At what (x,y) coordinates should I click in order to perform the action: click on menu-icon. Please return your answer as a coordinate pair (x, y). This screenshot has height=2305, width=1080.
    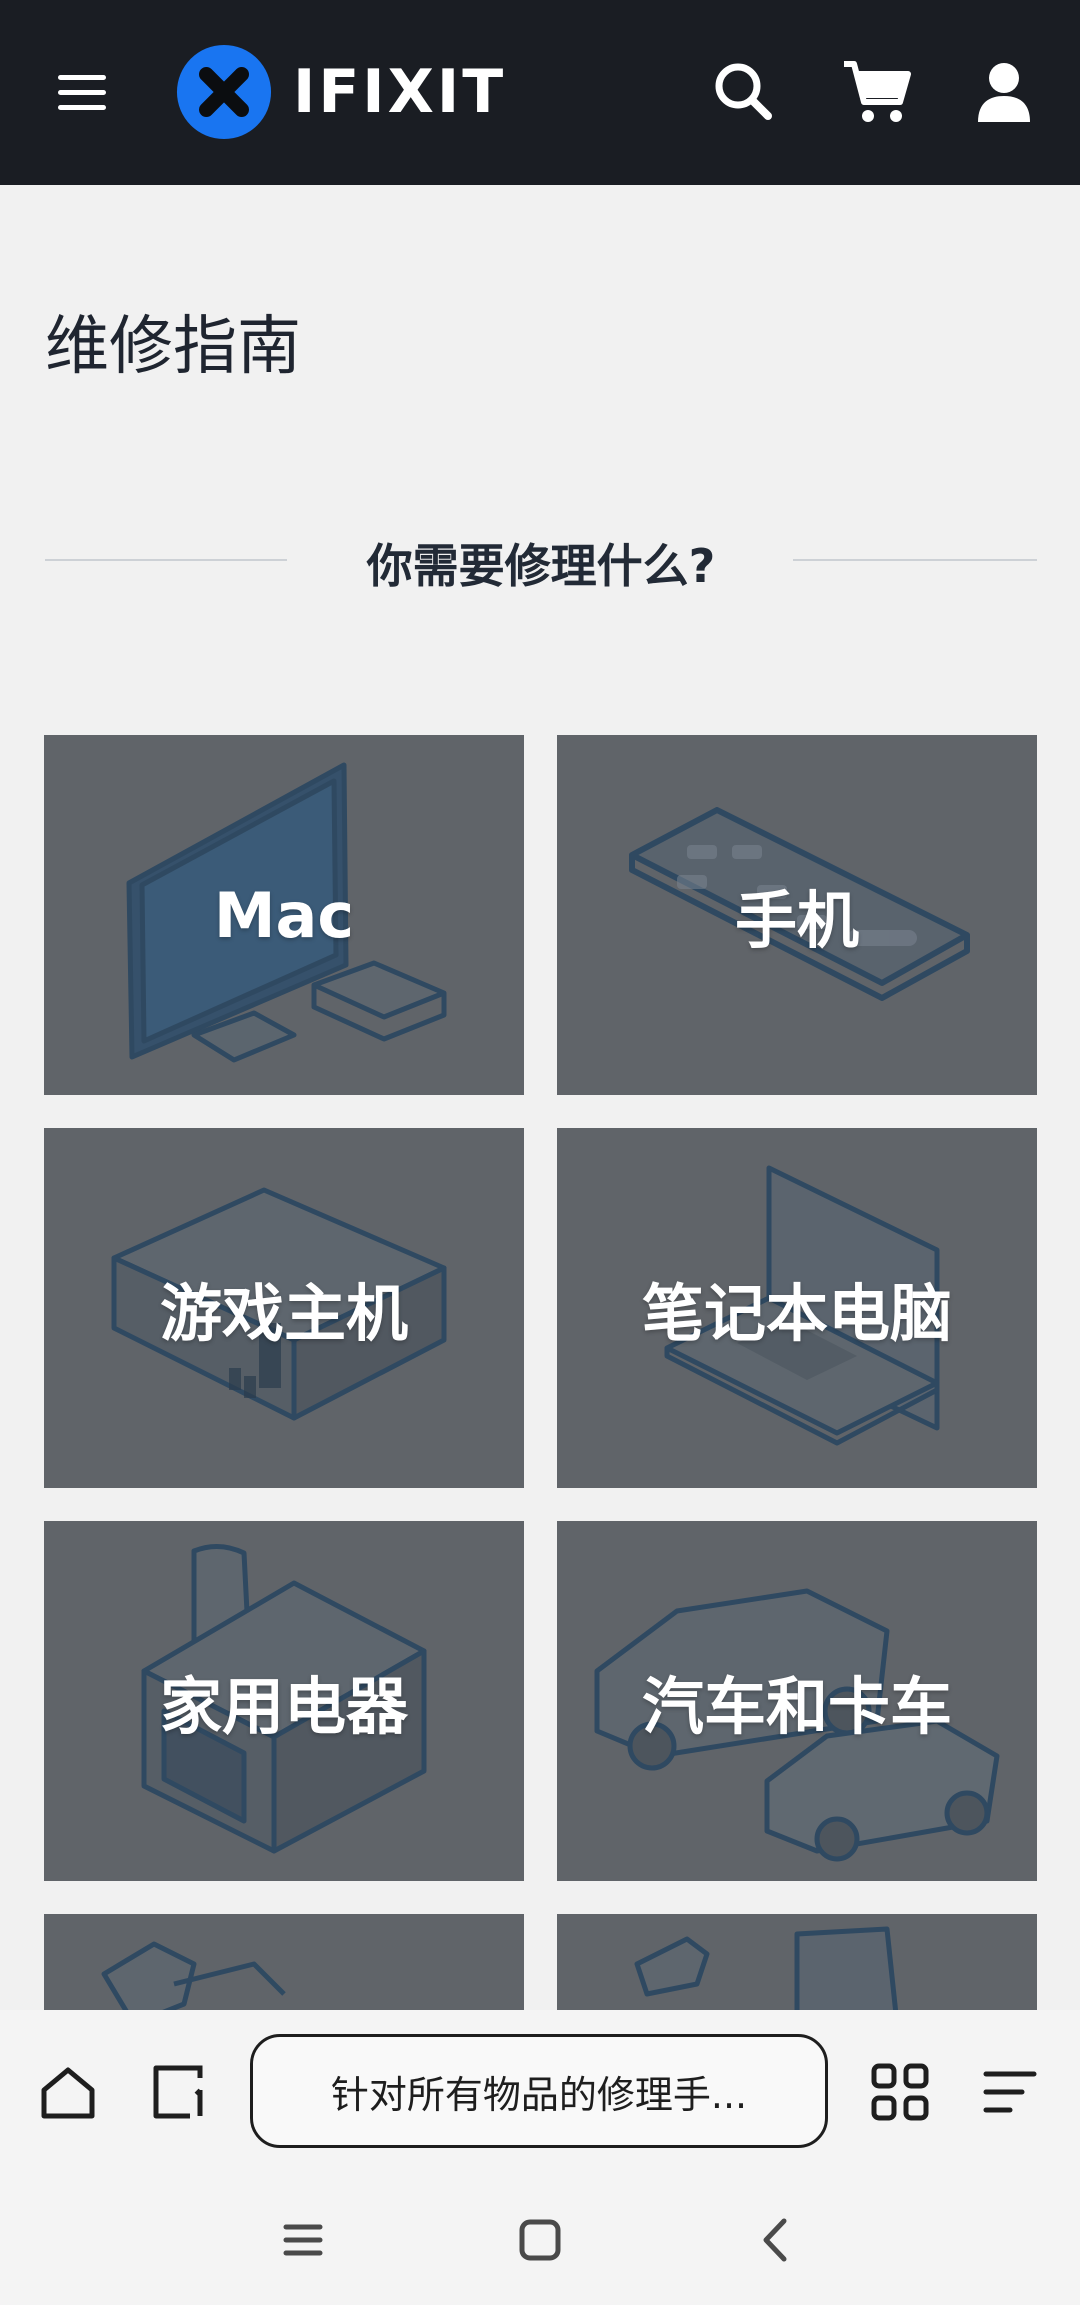
    Looking at the image, I should click on (82, 92).